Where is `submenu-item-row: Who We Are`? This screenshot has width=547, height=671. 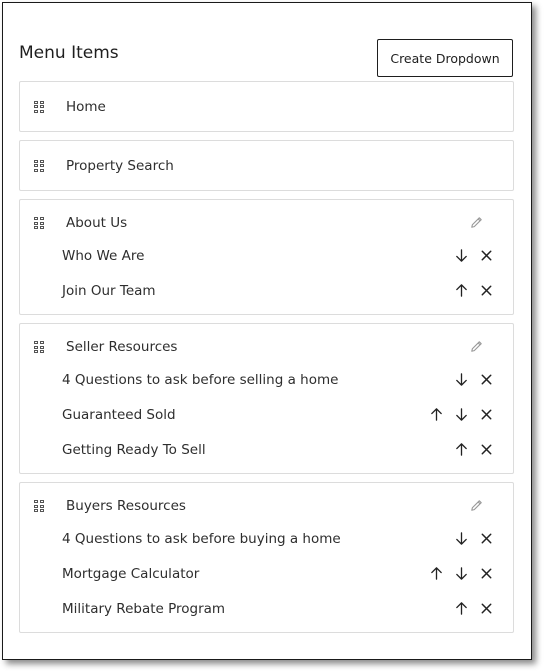 submenu-item-row: Who We Are is located at coordinates (266, 255).